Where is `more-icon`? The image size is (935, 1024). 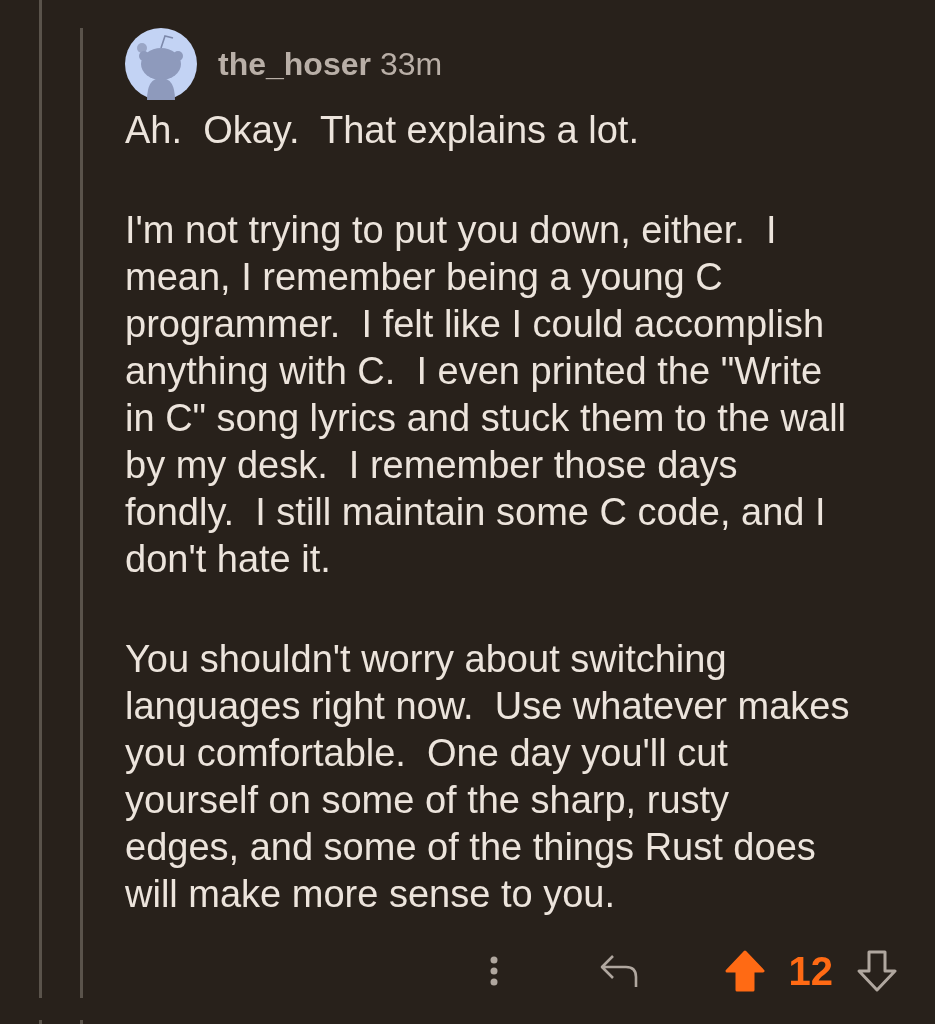
more-icon is located at coordinates (493, 971).